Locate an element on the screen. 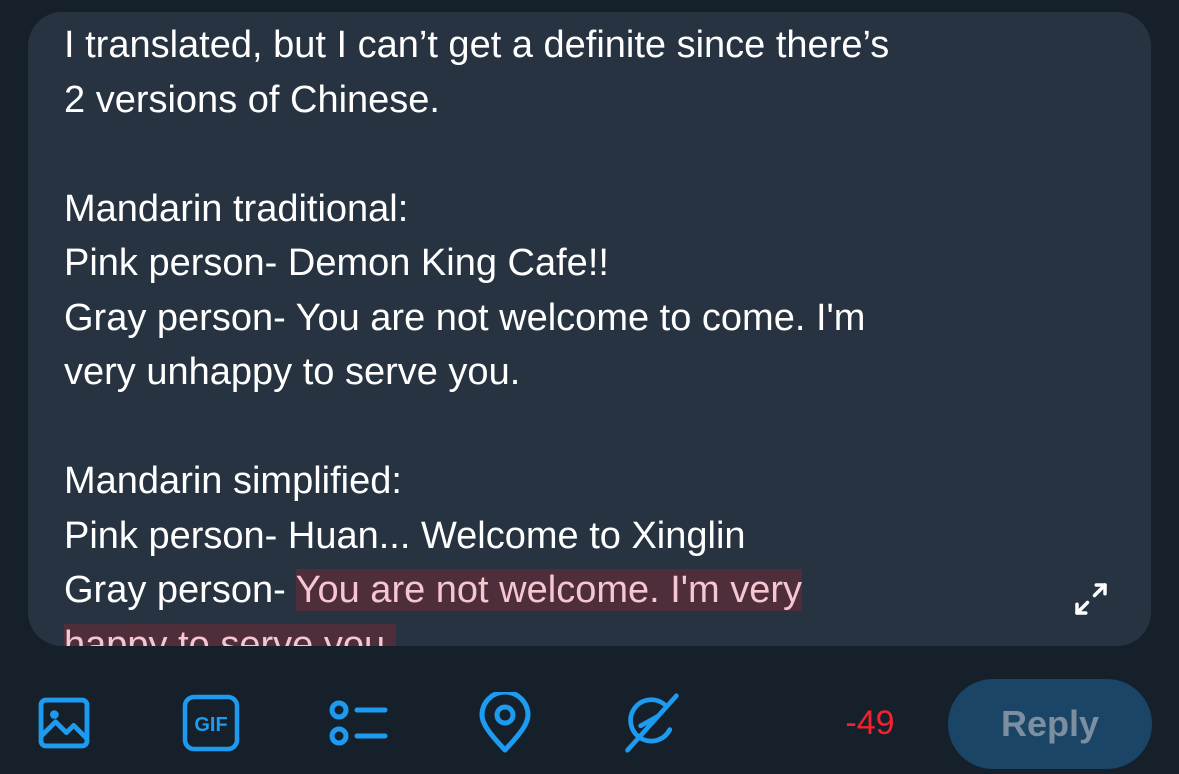 This screenshot has width=1179, height=774. location-button is located at coordinates (505, 723).